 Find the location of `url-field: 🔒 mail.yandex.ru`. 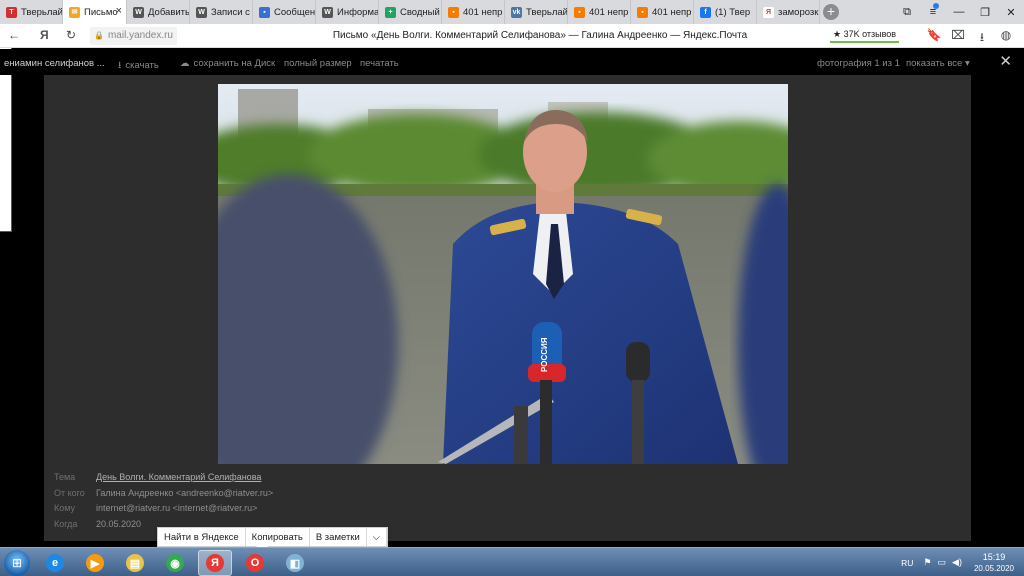

url-field: 🔒 mail.yandex.ru is located at coordinates (133, 36).